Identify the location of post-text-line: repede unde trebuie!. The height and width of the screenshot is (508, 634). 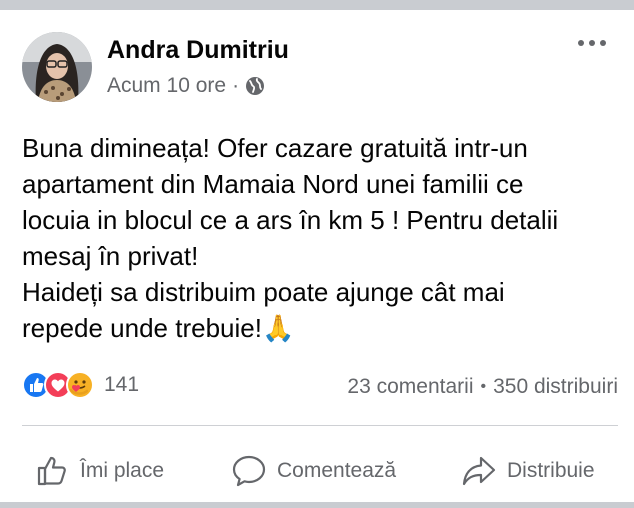
(142, 328).